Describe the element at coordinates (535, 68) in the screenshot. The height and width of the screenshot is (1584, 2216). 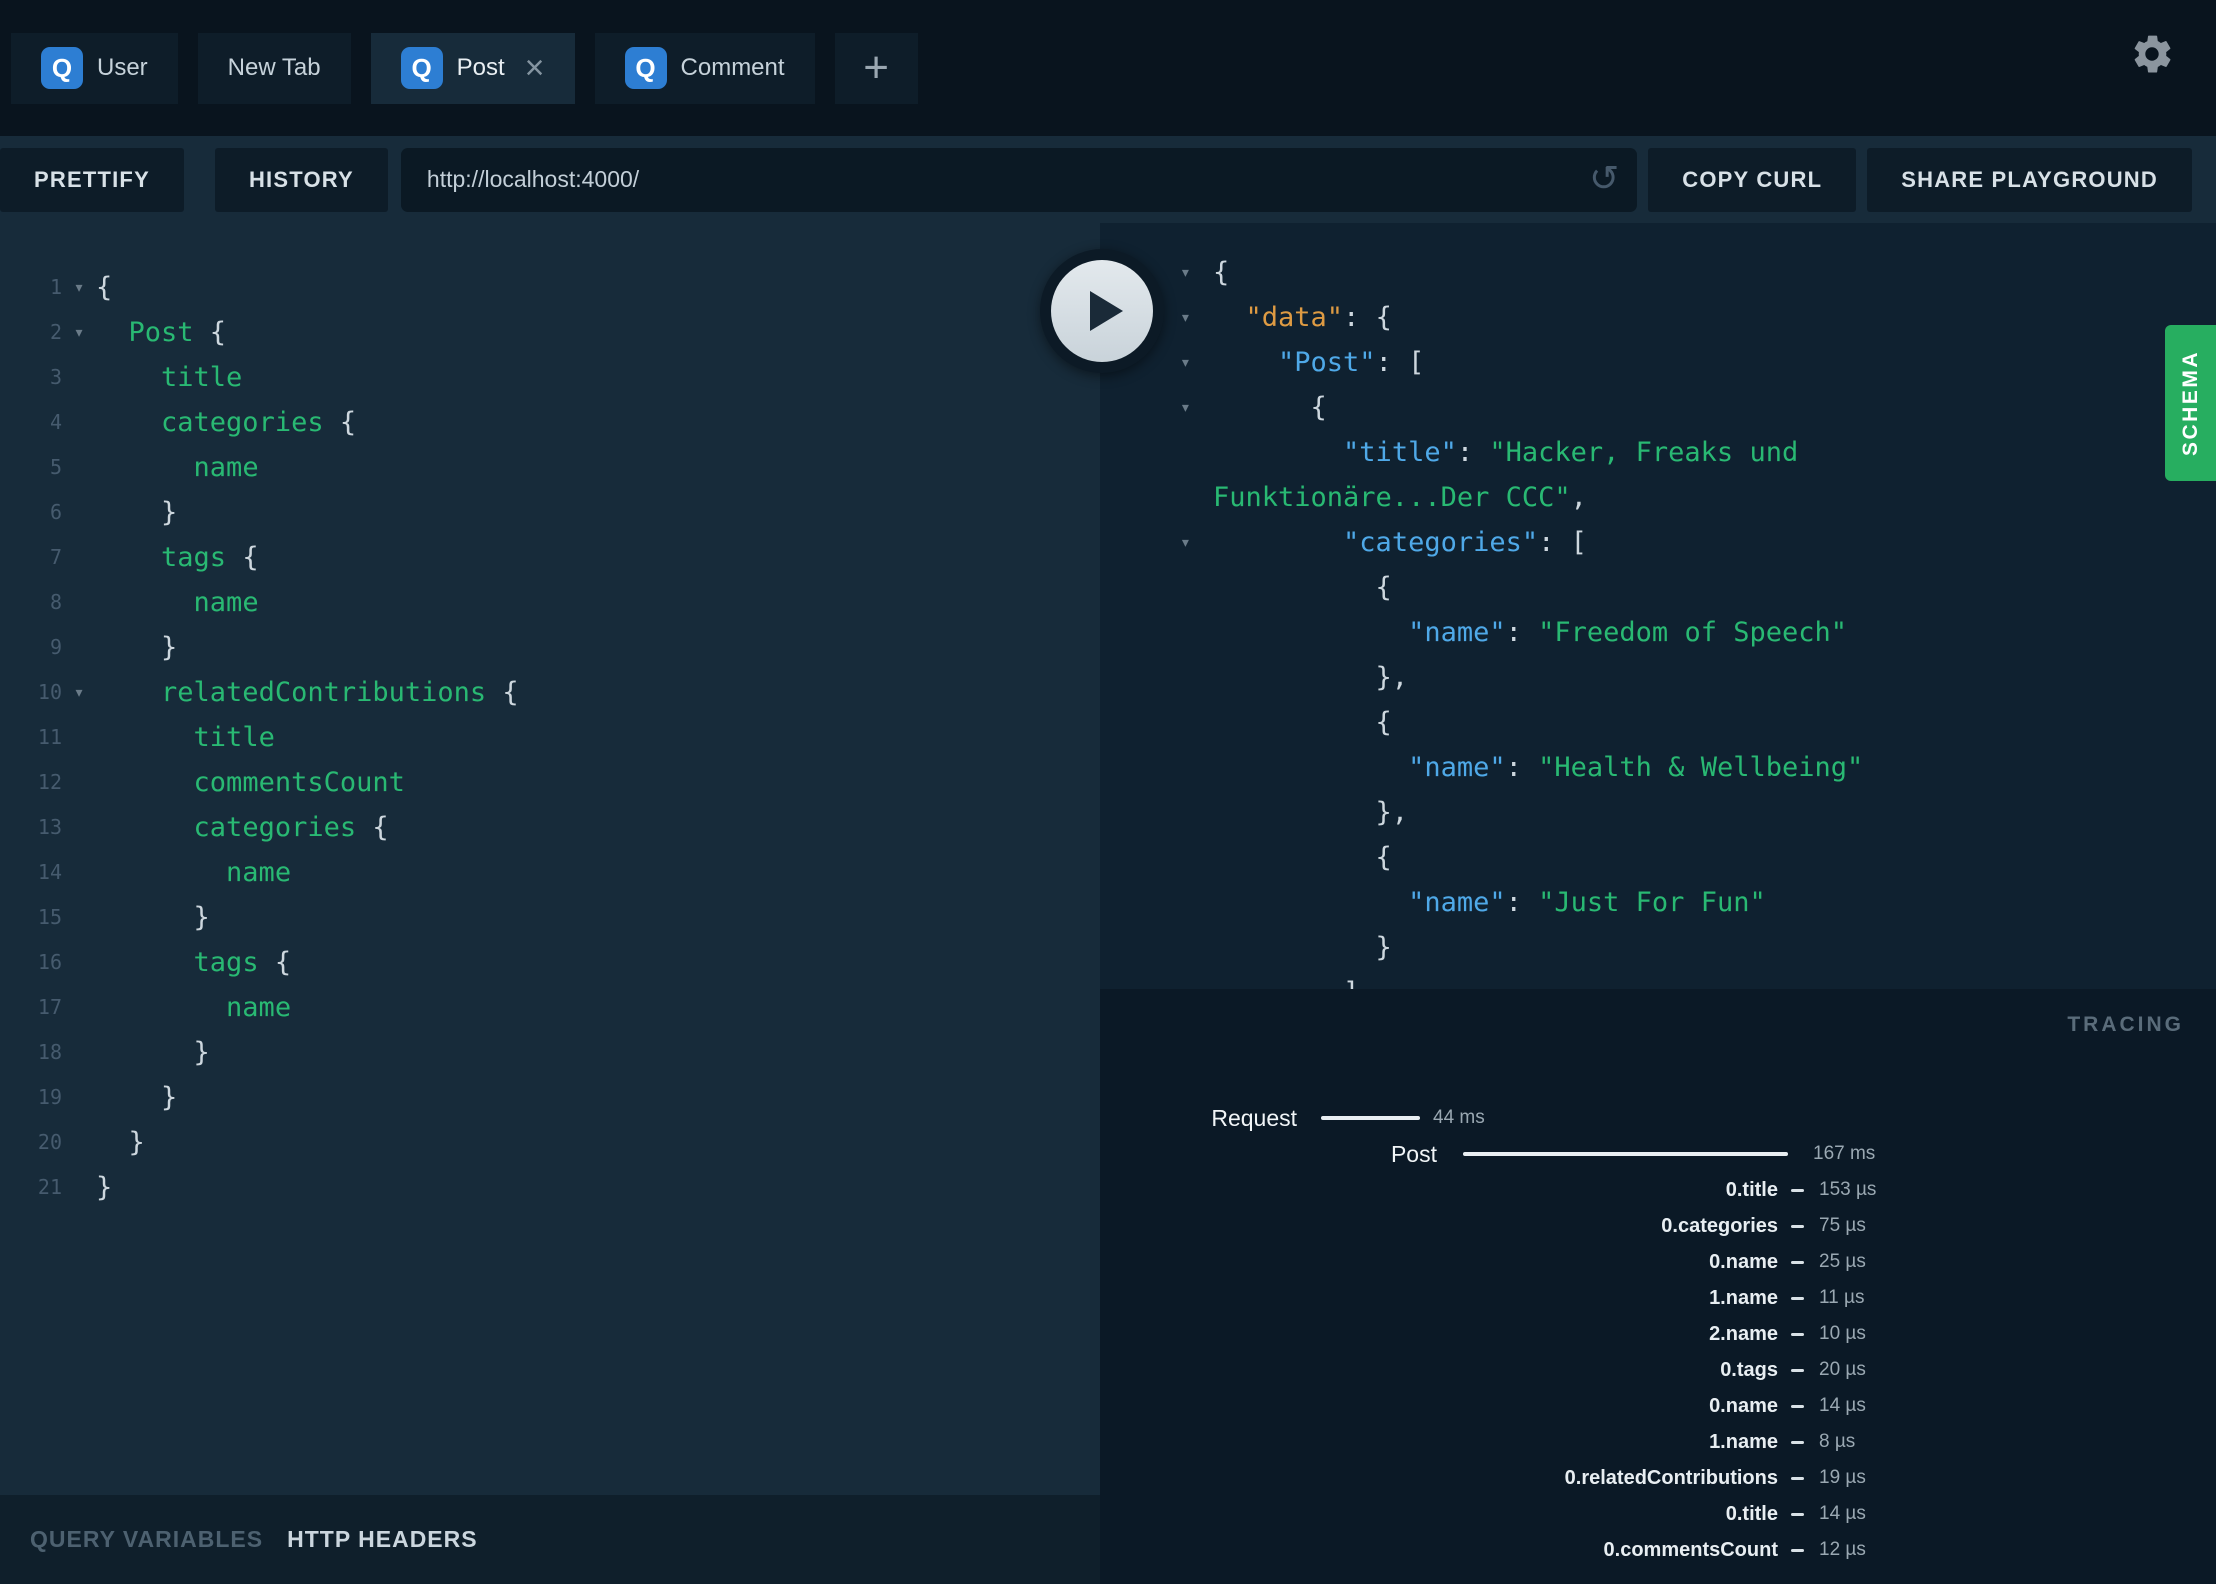
I see `close-tab-icon: ×` at that location.